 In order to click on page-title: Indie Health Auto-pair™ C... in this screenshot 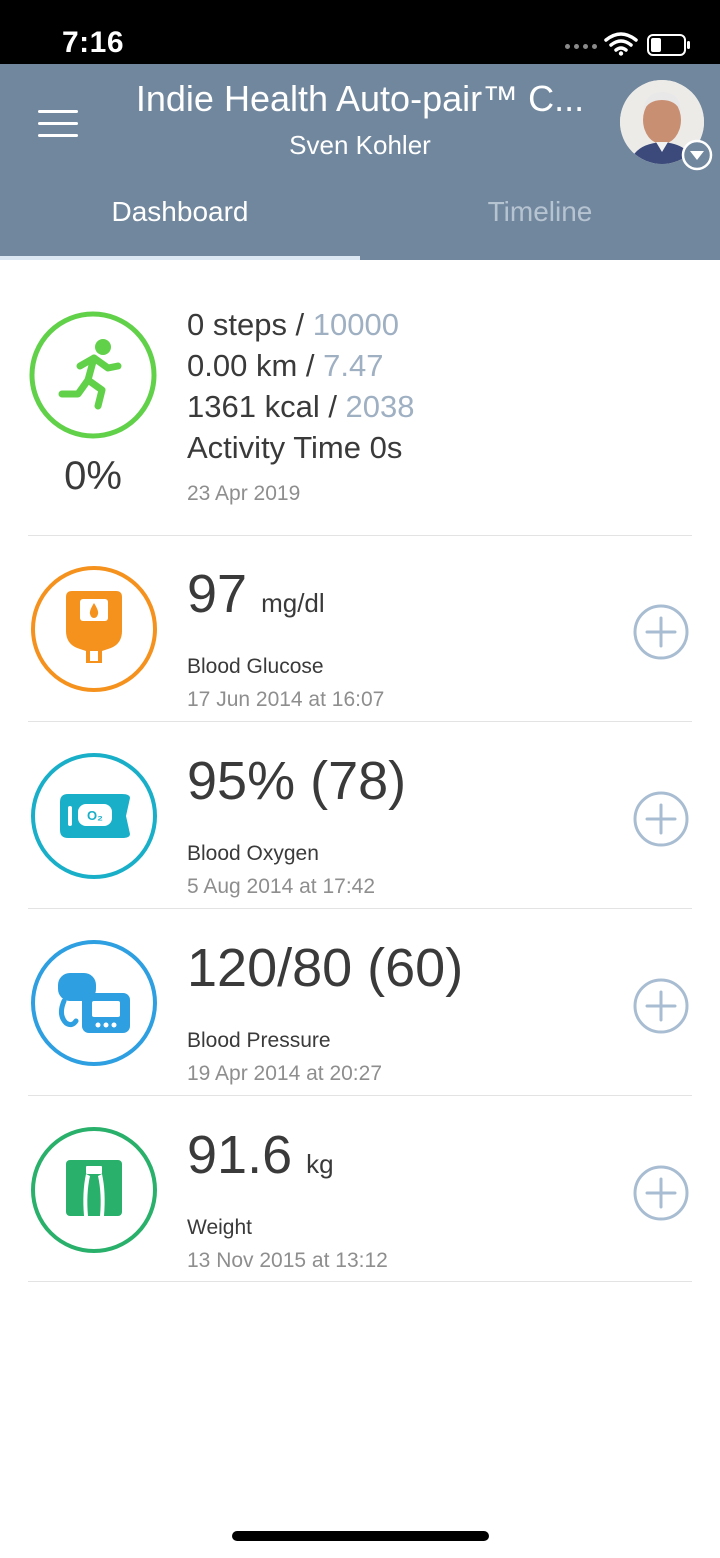, I will do `click(360, 98)`.